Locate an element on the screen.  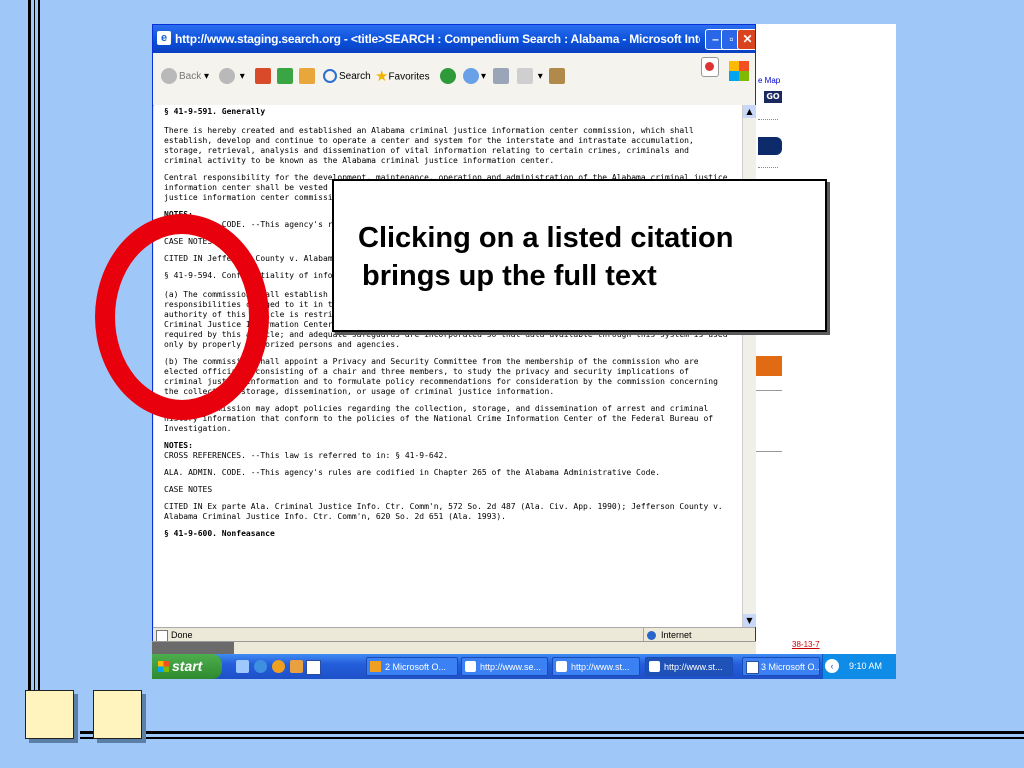
background-strip-shade is located at coordinates (193, 648).